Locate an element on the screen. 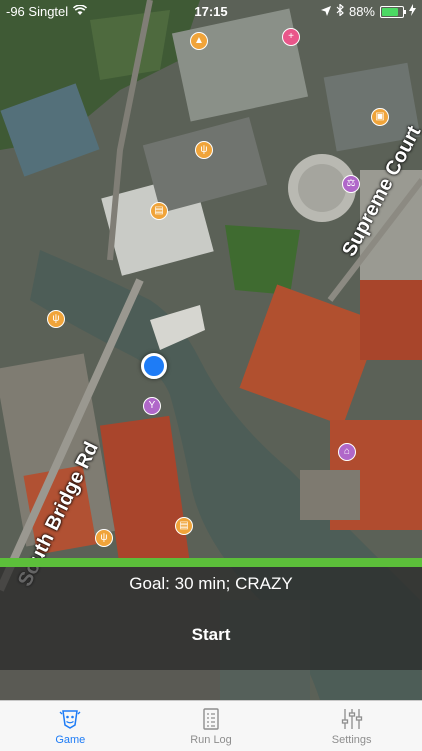 The height and width of the screenshot is (751, 422). settings-icon is located at coordinates (351, 719).